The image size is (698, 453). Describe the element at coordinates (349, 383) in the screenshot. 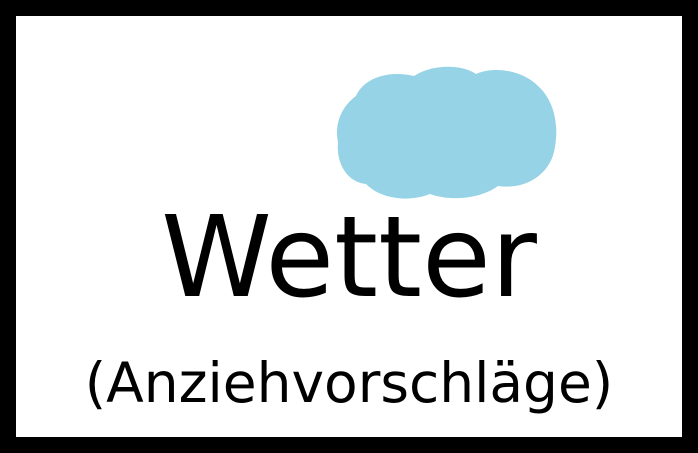

I see `tile-subtitle: (Anziehvorschläge)` at that location.